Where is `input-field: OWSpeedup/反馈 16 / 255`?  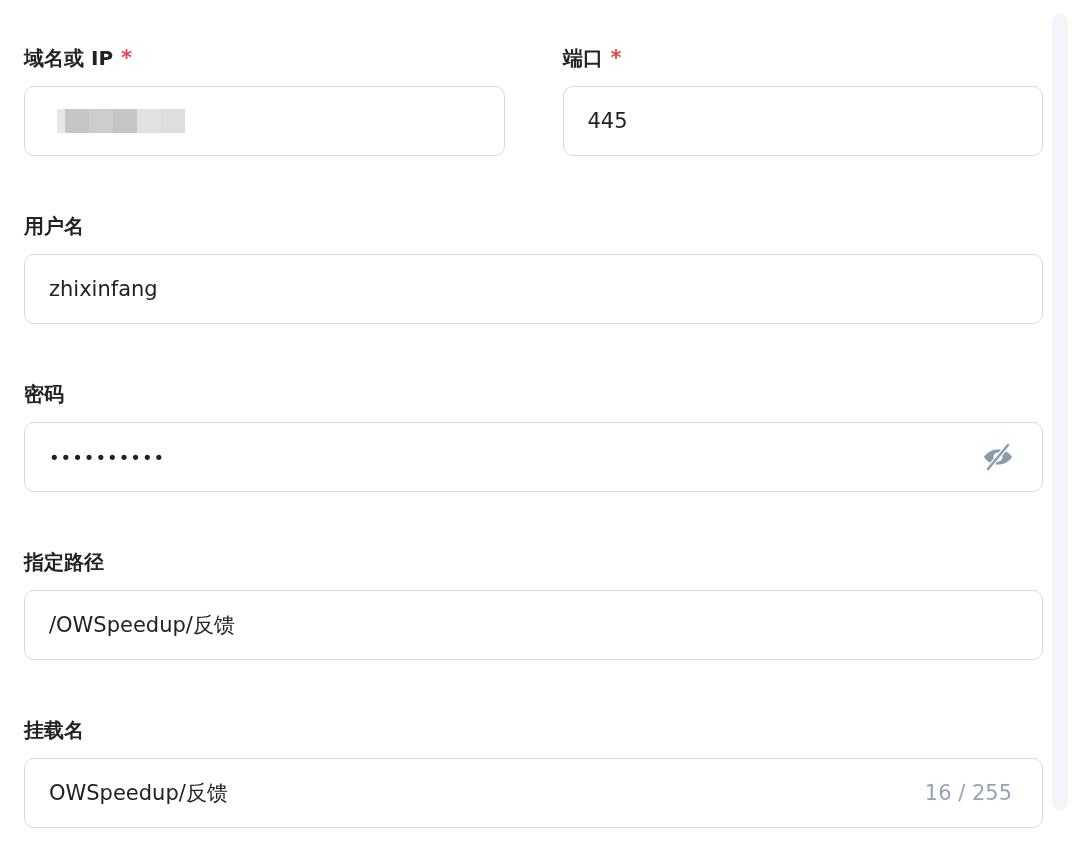 input-field: OWSpeedup/反馈 16 / 255 is located at coordinates (533, 793).